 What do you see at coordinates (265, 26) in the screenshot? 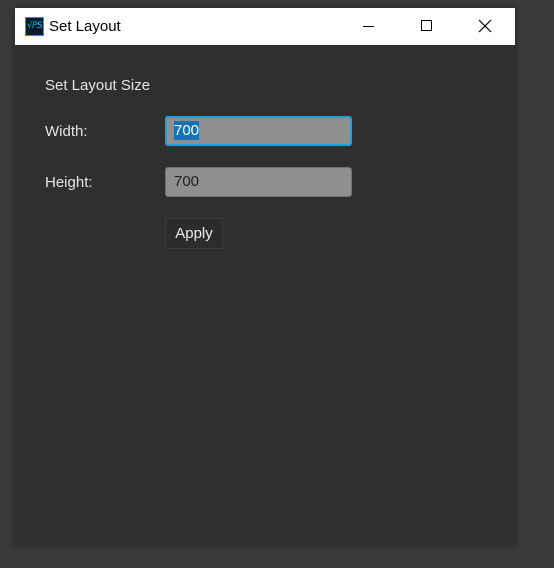
I see `title-bar: √PS Set Layout` at bounding box center [265, 26].